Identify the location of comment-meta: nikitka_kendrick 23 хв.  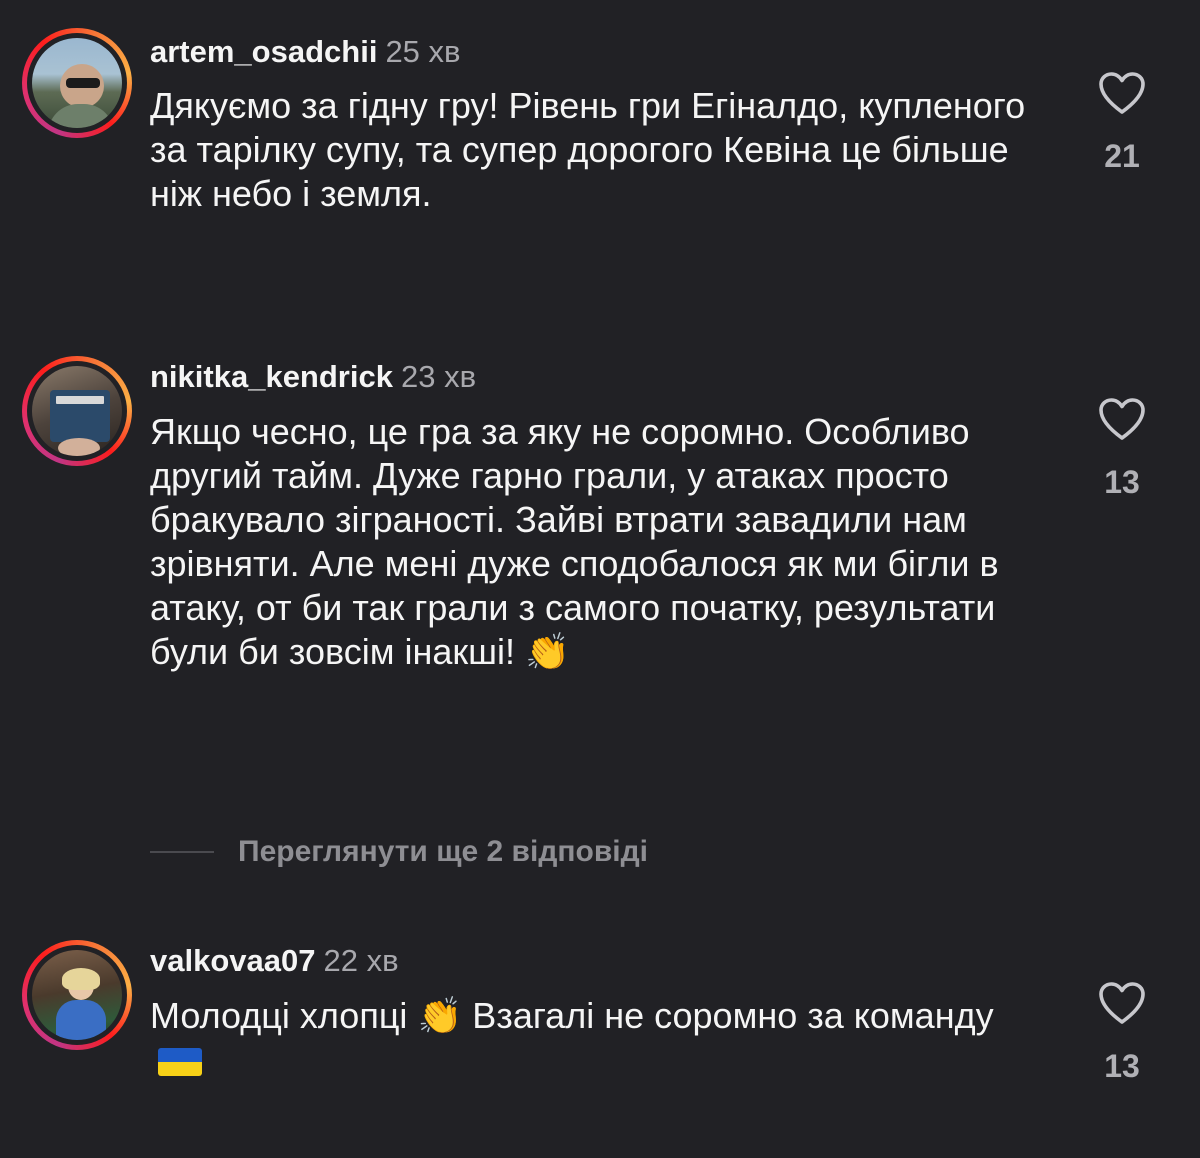
(313, 377).